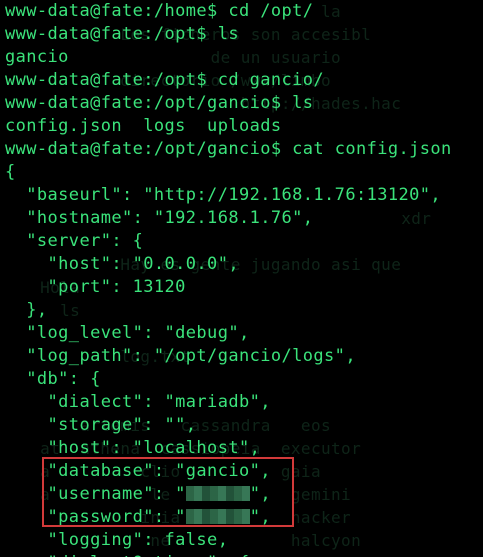  I want to click on terminal-line: {, so click(244, 172).